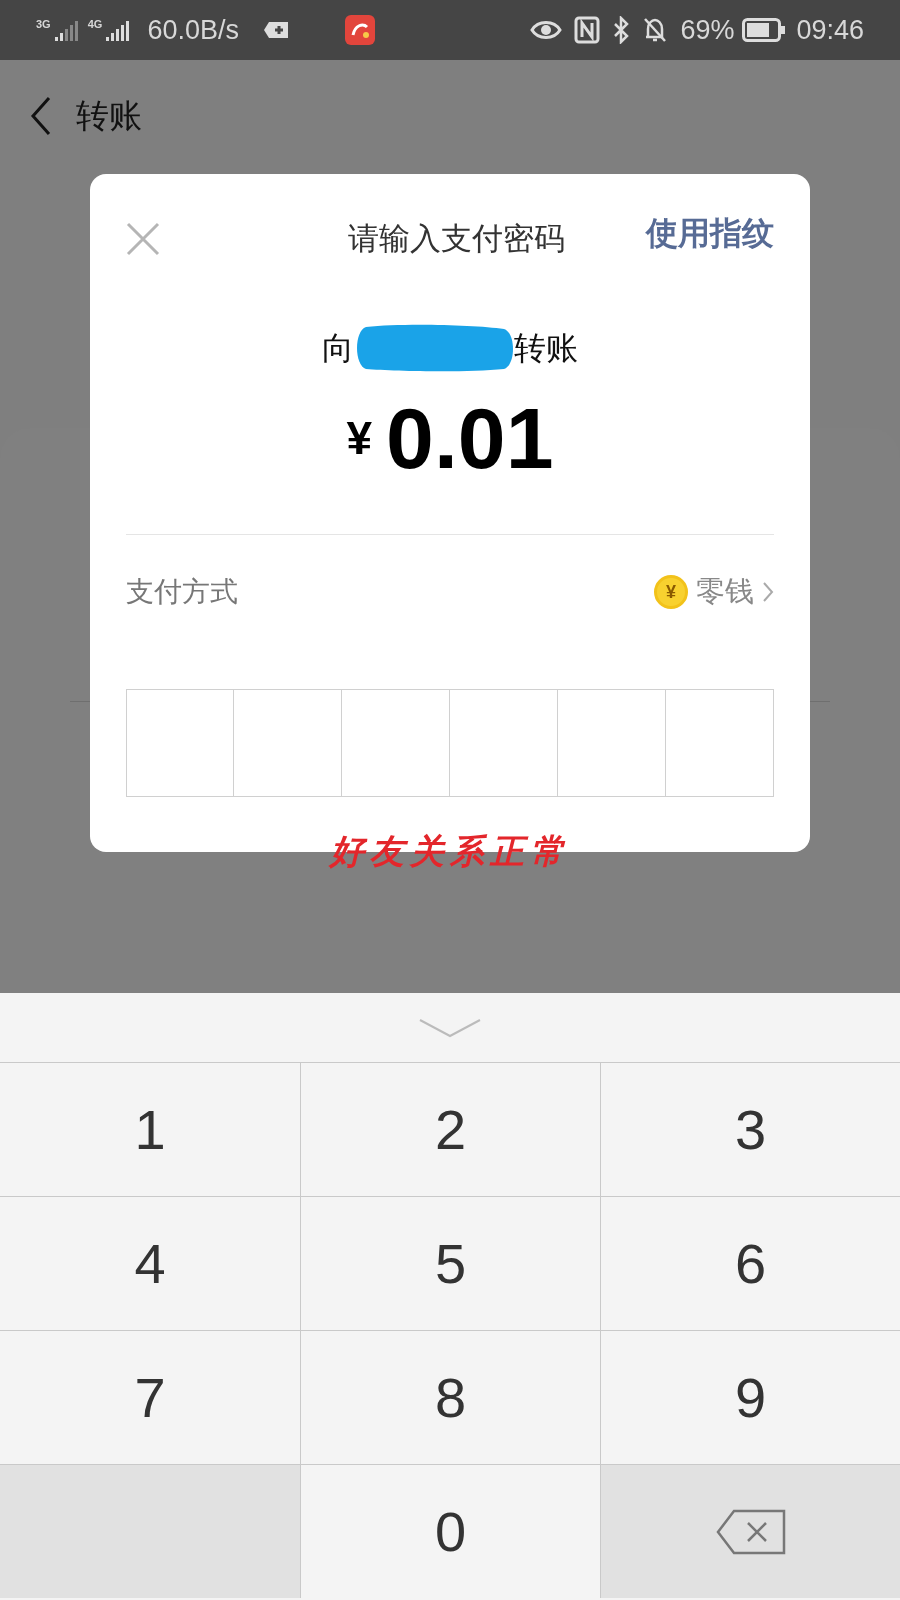 This screenshot has width=900, height=1600. What do you see at coordinates (450, 1397) in the screenshot?
I see `digit-key: 8` at bounding box center [450, 1397].